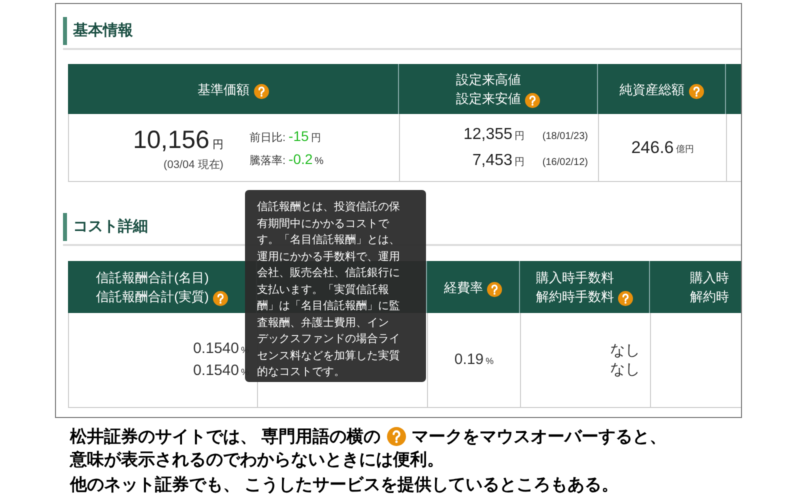 This screenshot has width=800, height=500. Describe the element at coordinates (267, 161) in the screenshot. I see `change-label: 騰落率:` at that location.